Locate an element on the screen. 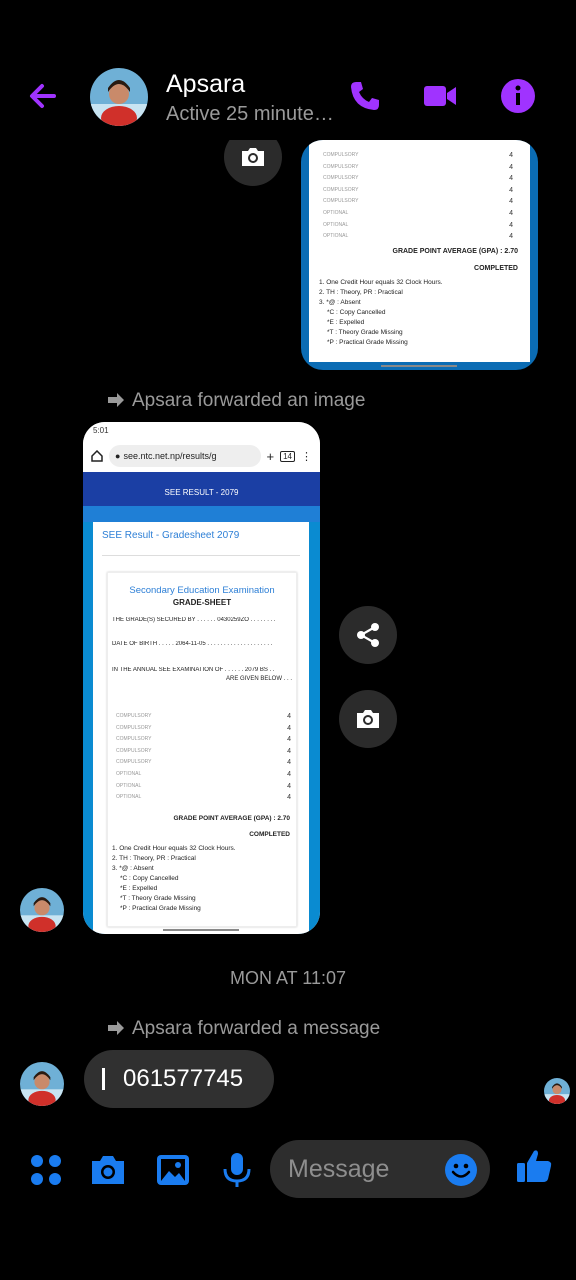 This screenshot has height=1280, width=576. thumbs-up-icon is located at coordinates (534, 1166).